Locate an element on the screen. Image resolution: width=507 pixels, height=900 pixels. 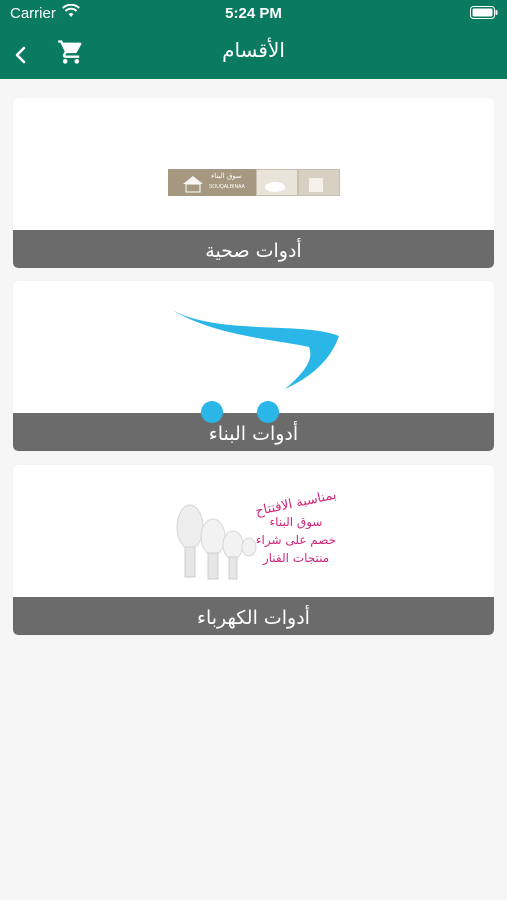
status-time: 5:24 PM is located at coordinates (253, 13).